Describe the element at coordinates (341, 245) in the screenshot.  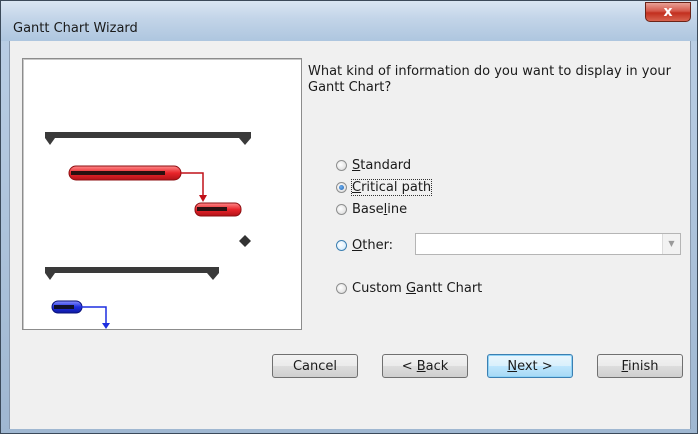
I see `radio-other` at that location.